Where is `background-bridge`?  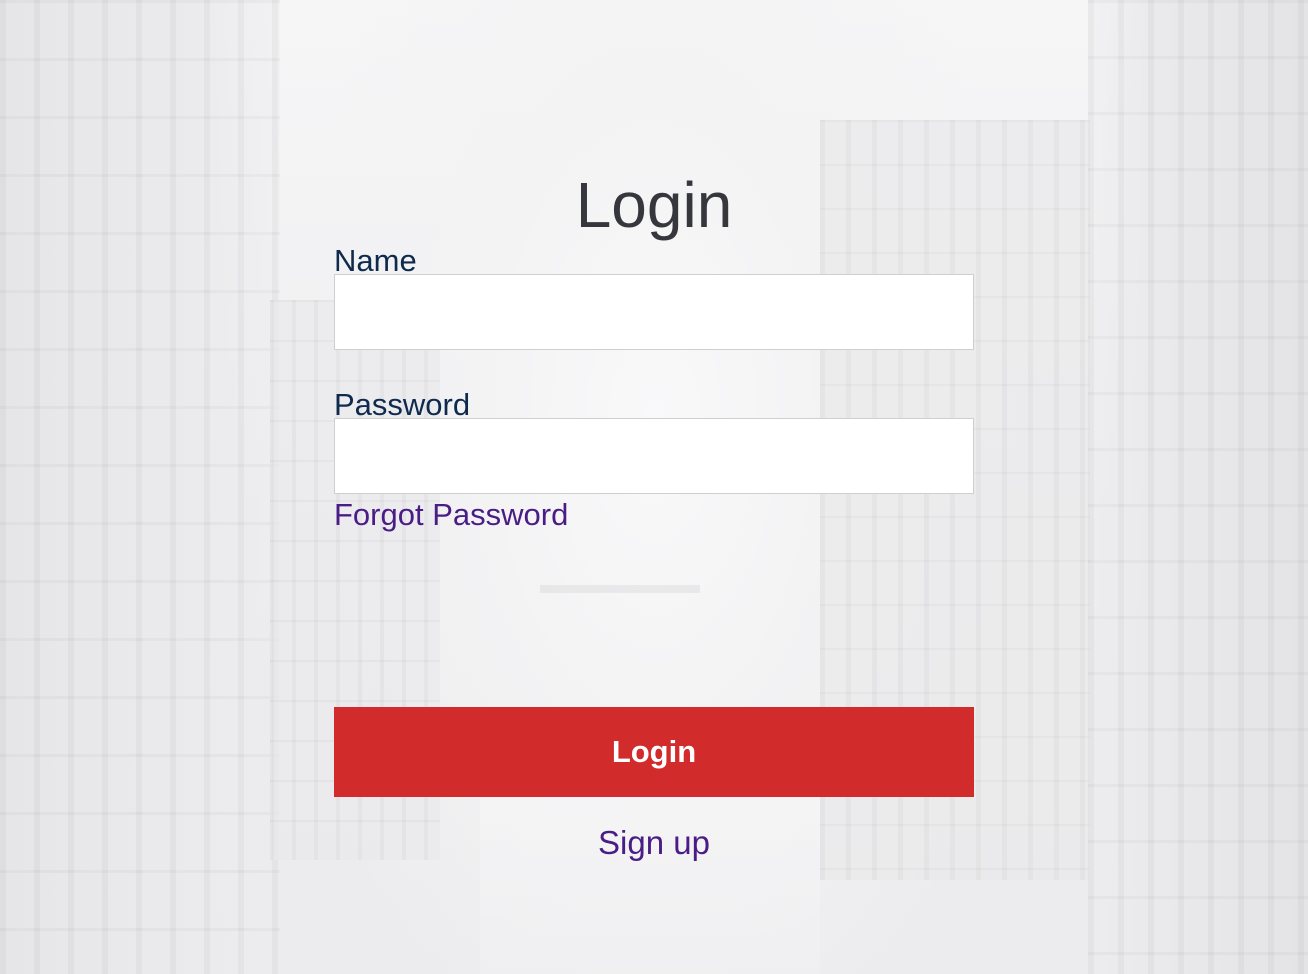 background-bridge is located at coordinates (620, 589).